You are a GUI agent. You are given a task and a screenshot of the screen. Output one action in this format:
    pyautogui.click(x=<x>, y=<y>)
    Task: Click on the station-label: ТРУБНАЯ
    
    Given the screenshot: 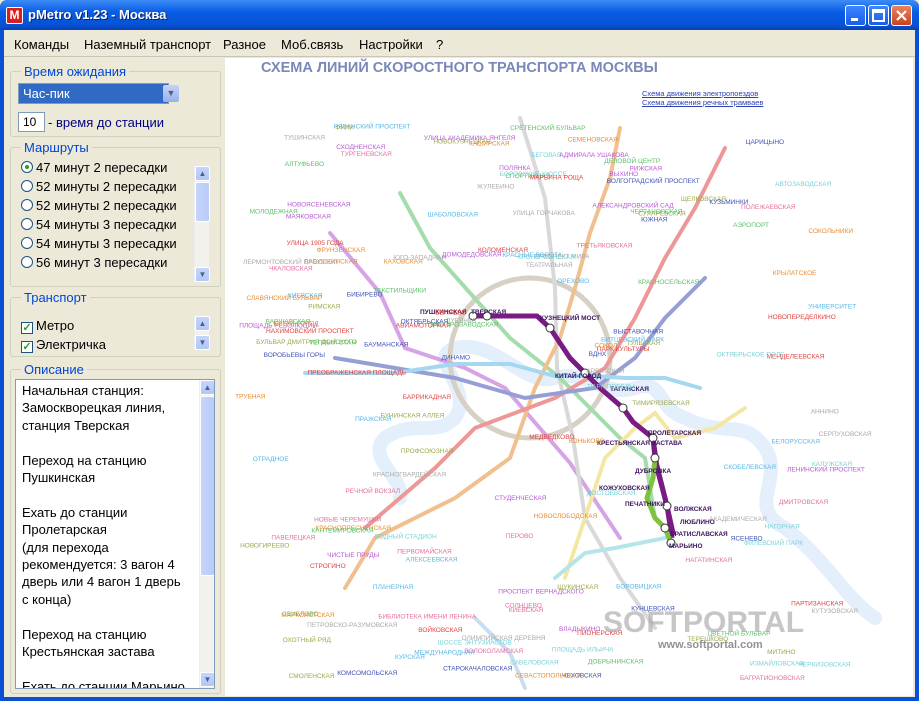 What is the action you would take?
    pyautogui.click(x=250, y=396)
    